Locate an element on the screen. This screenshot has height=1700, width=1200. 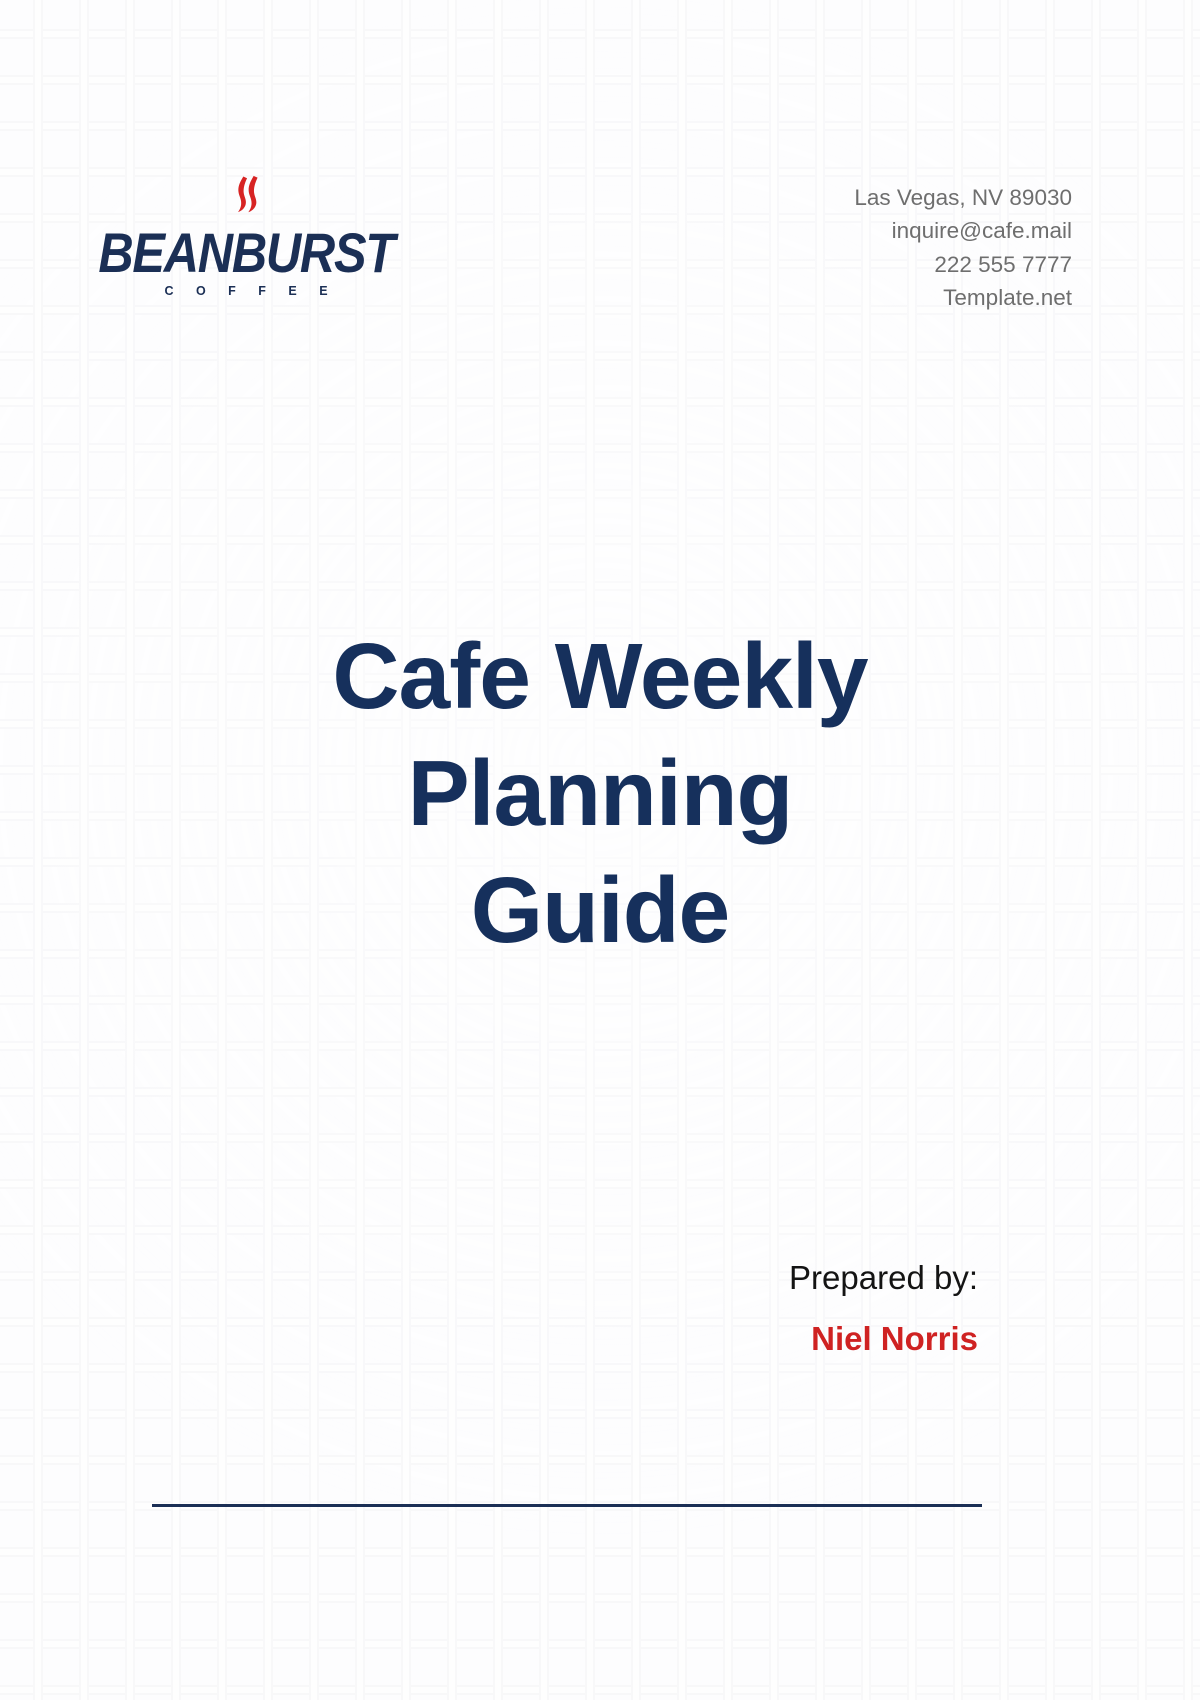
brand-subtitle: C O F F E E is located at coordinates (251, 291).